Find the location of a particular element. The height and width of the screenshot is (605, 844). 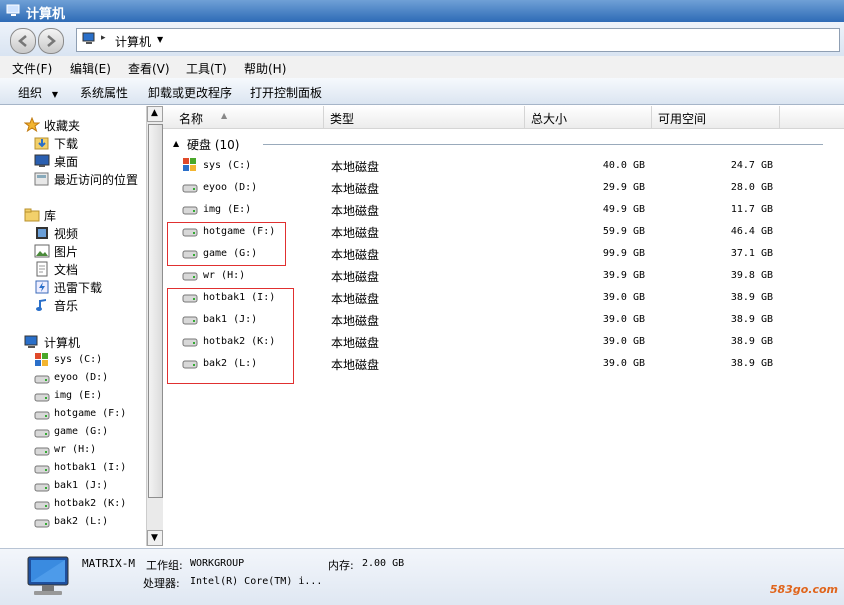

menu-tools: 工具(T) is located at coordinates (206, 68).